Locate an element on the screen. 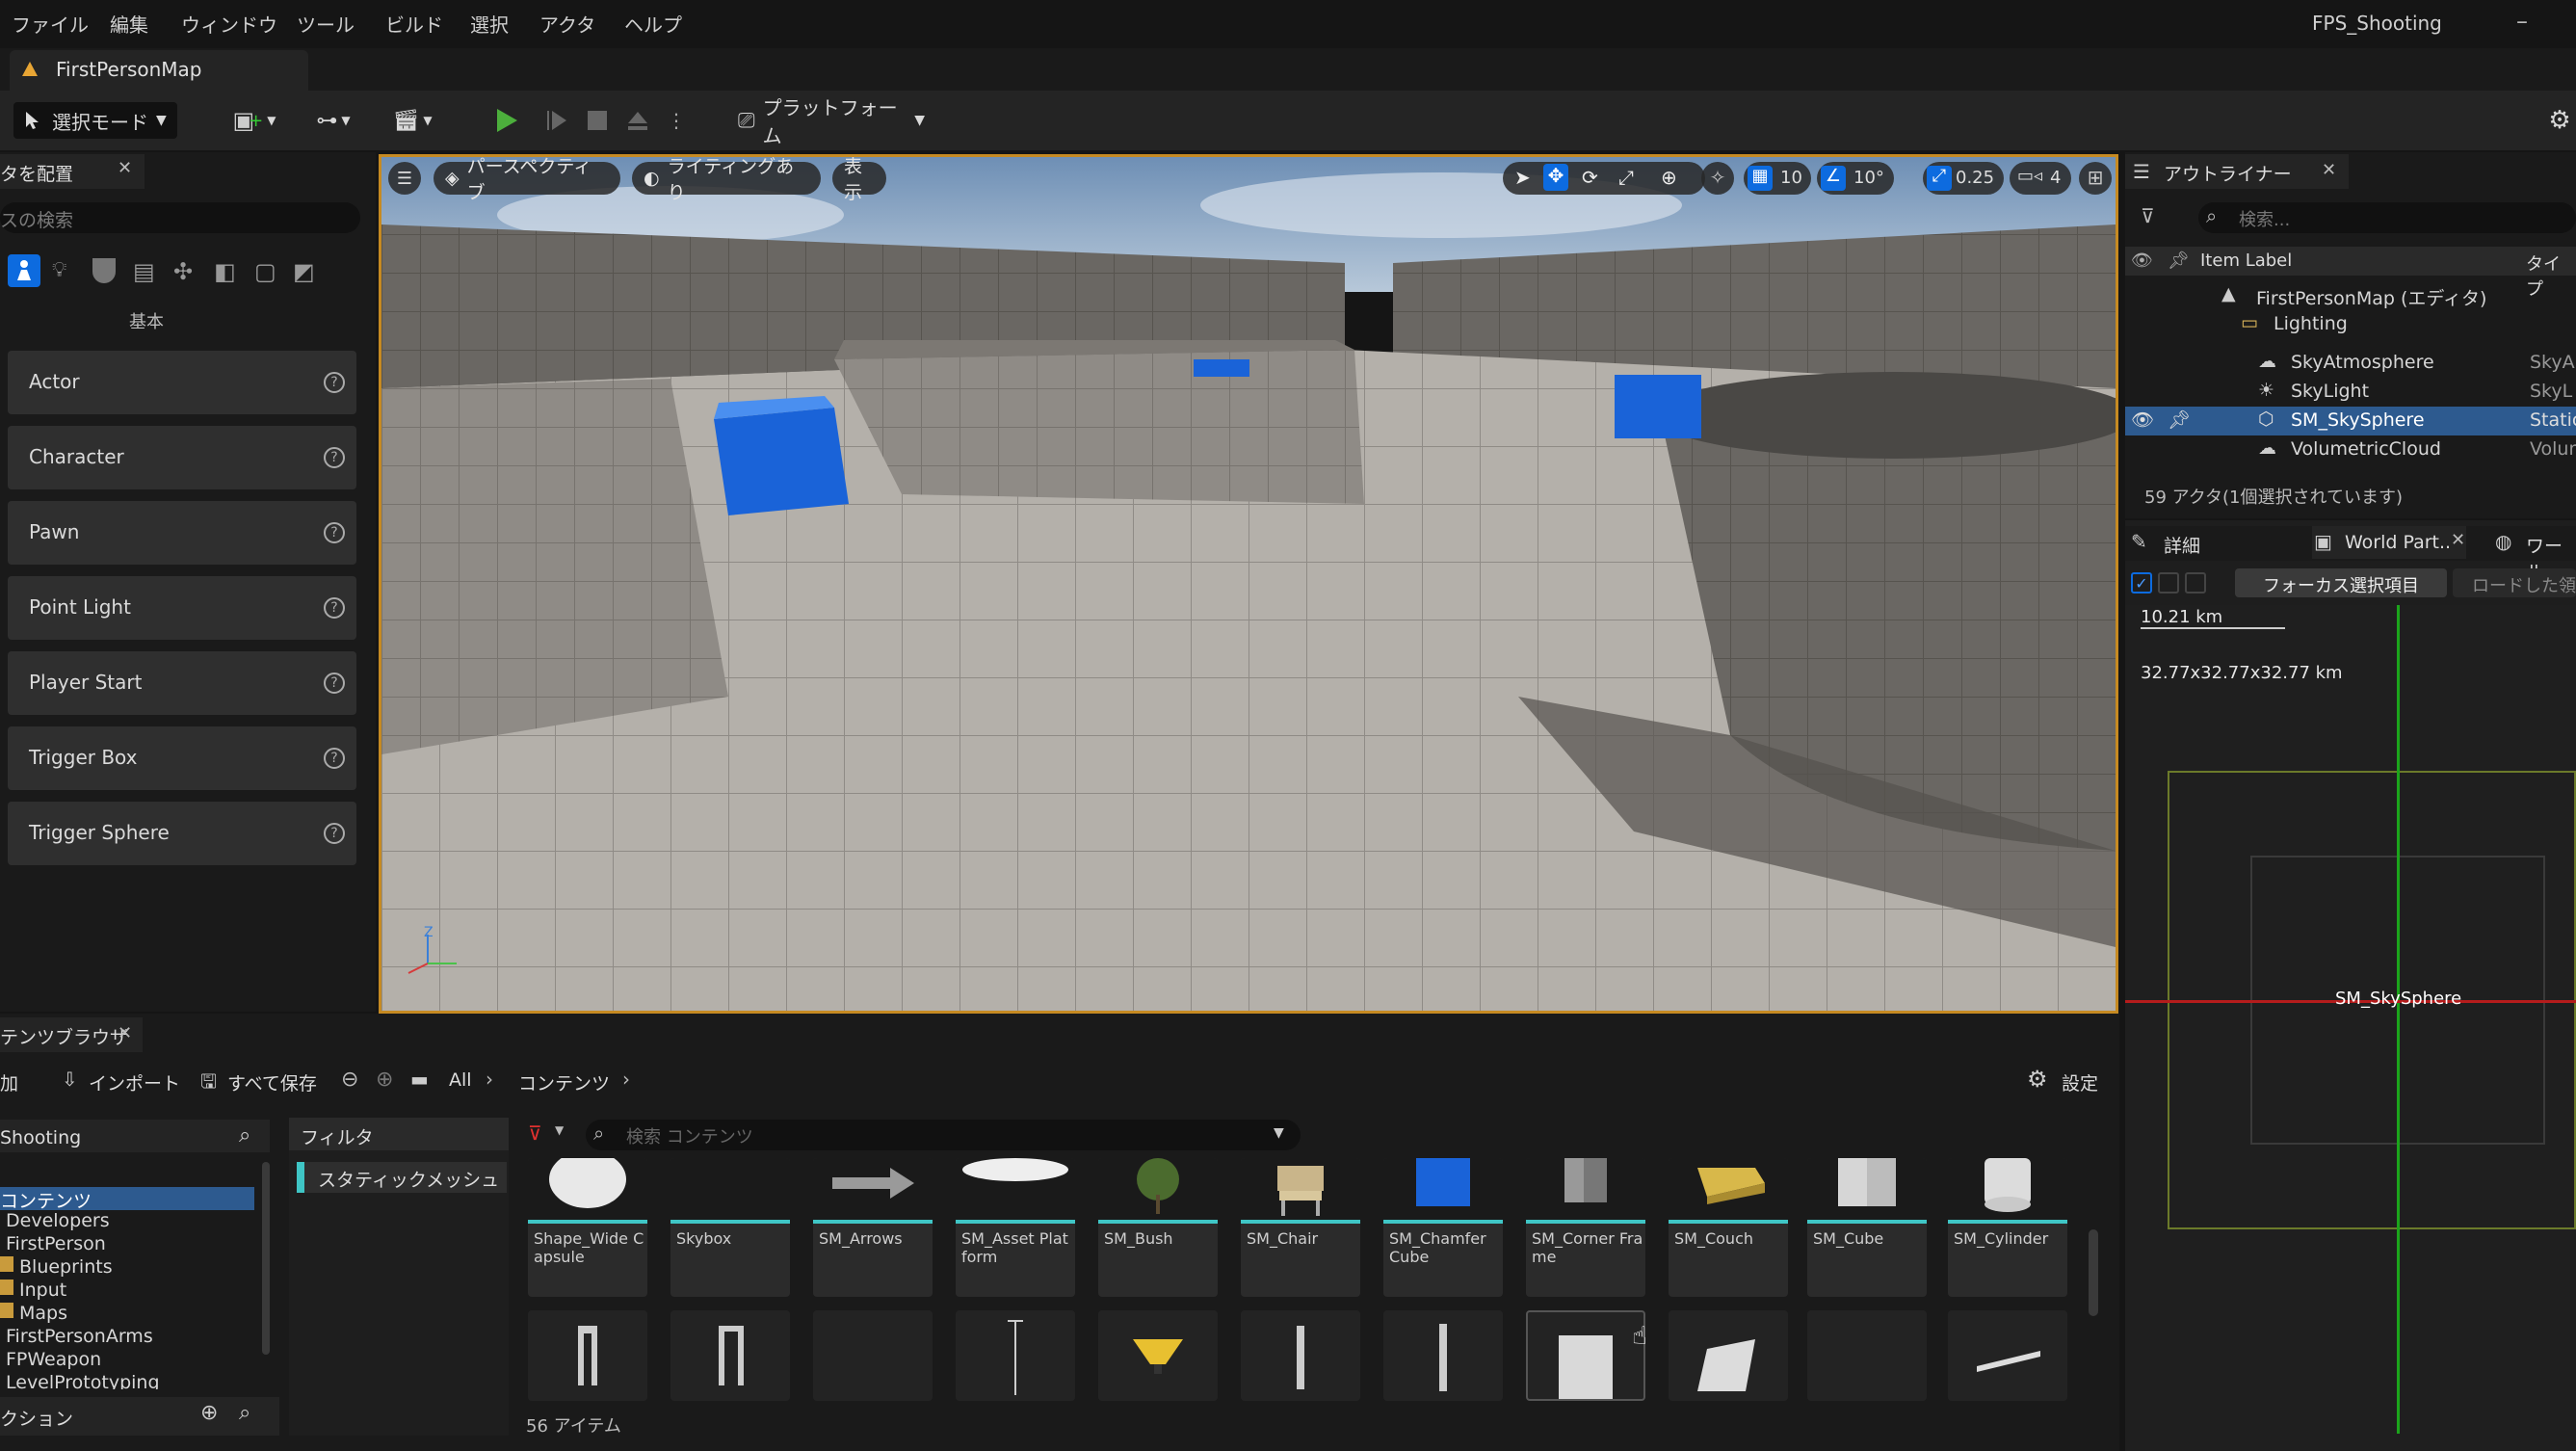  menu-select: 選択 is located at coordinates (490, 24).